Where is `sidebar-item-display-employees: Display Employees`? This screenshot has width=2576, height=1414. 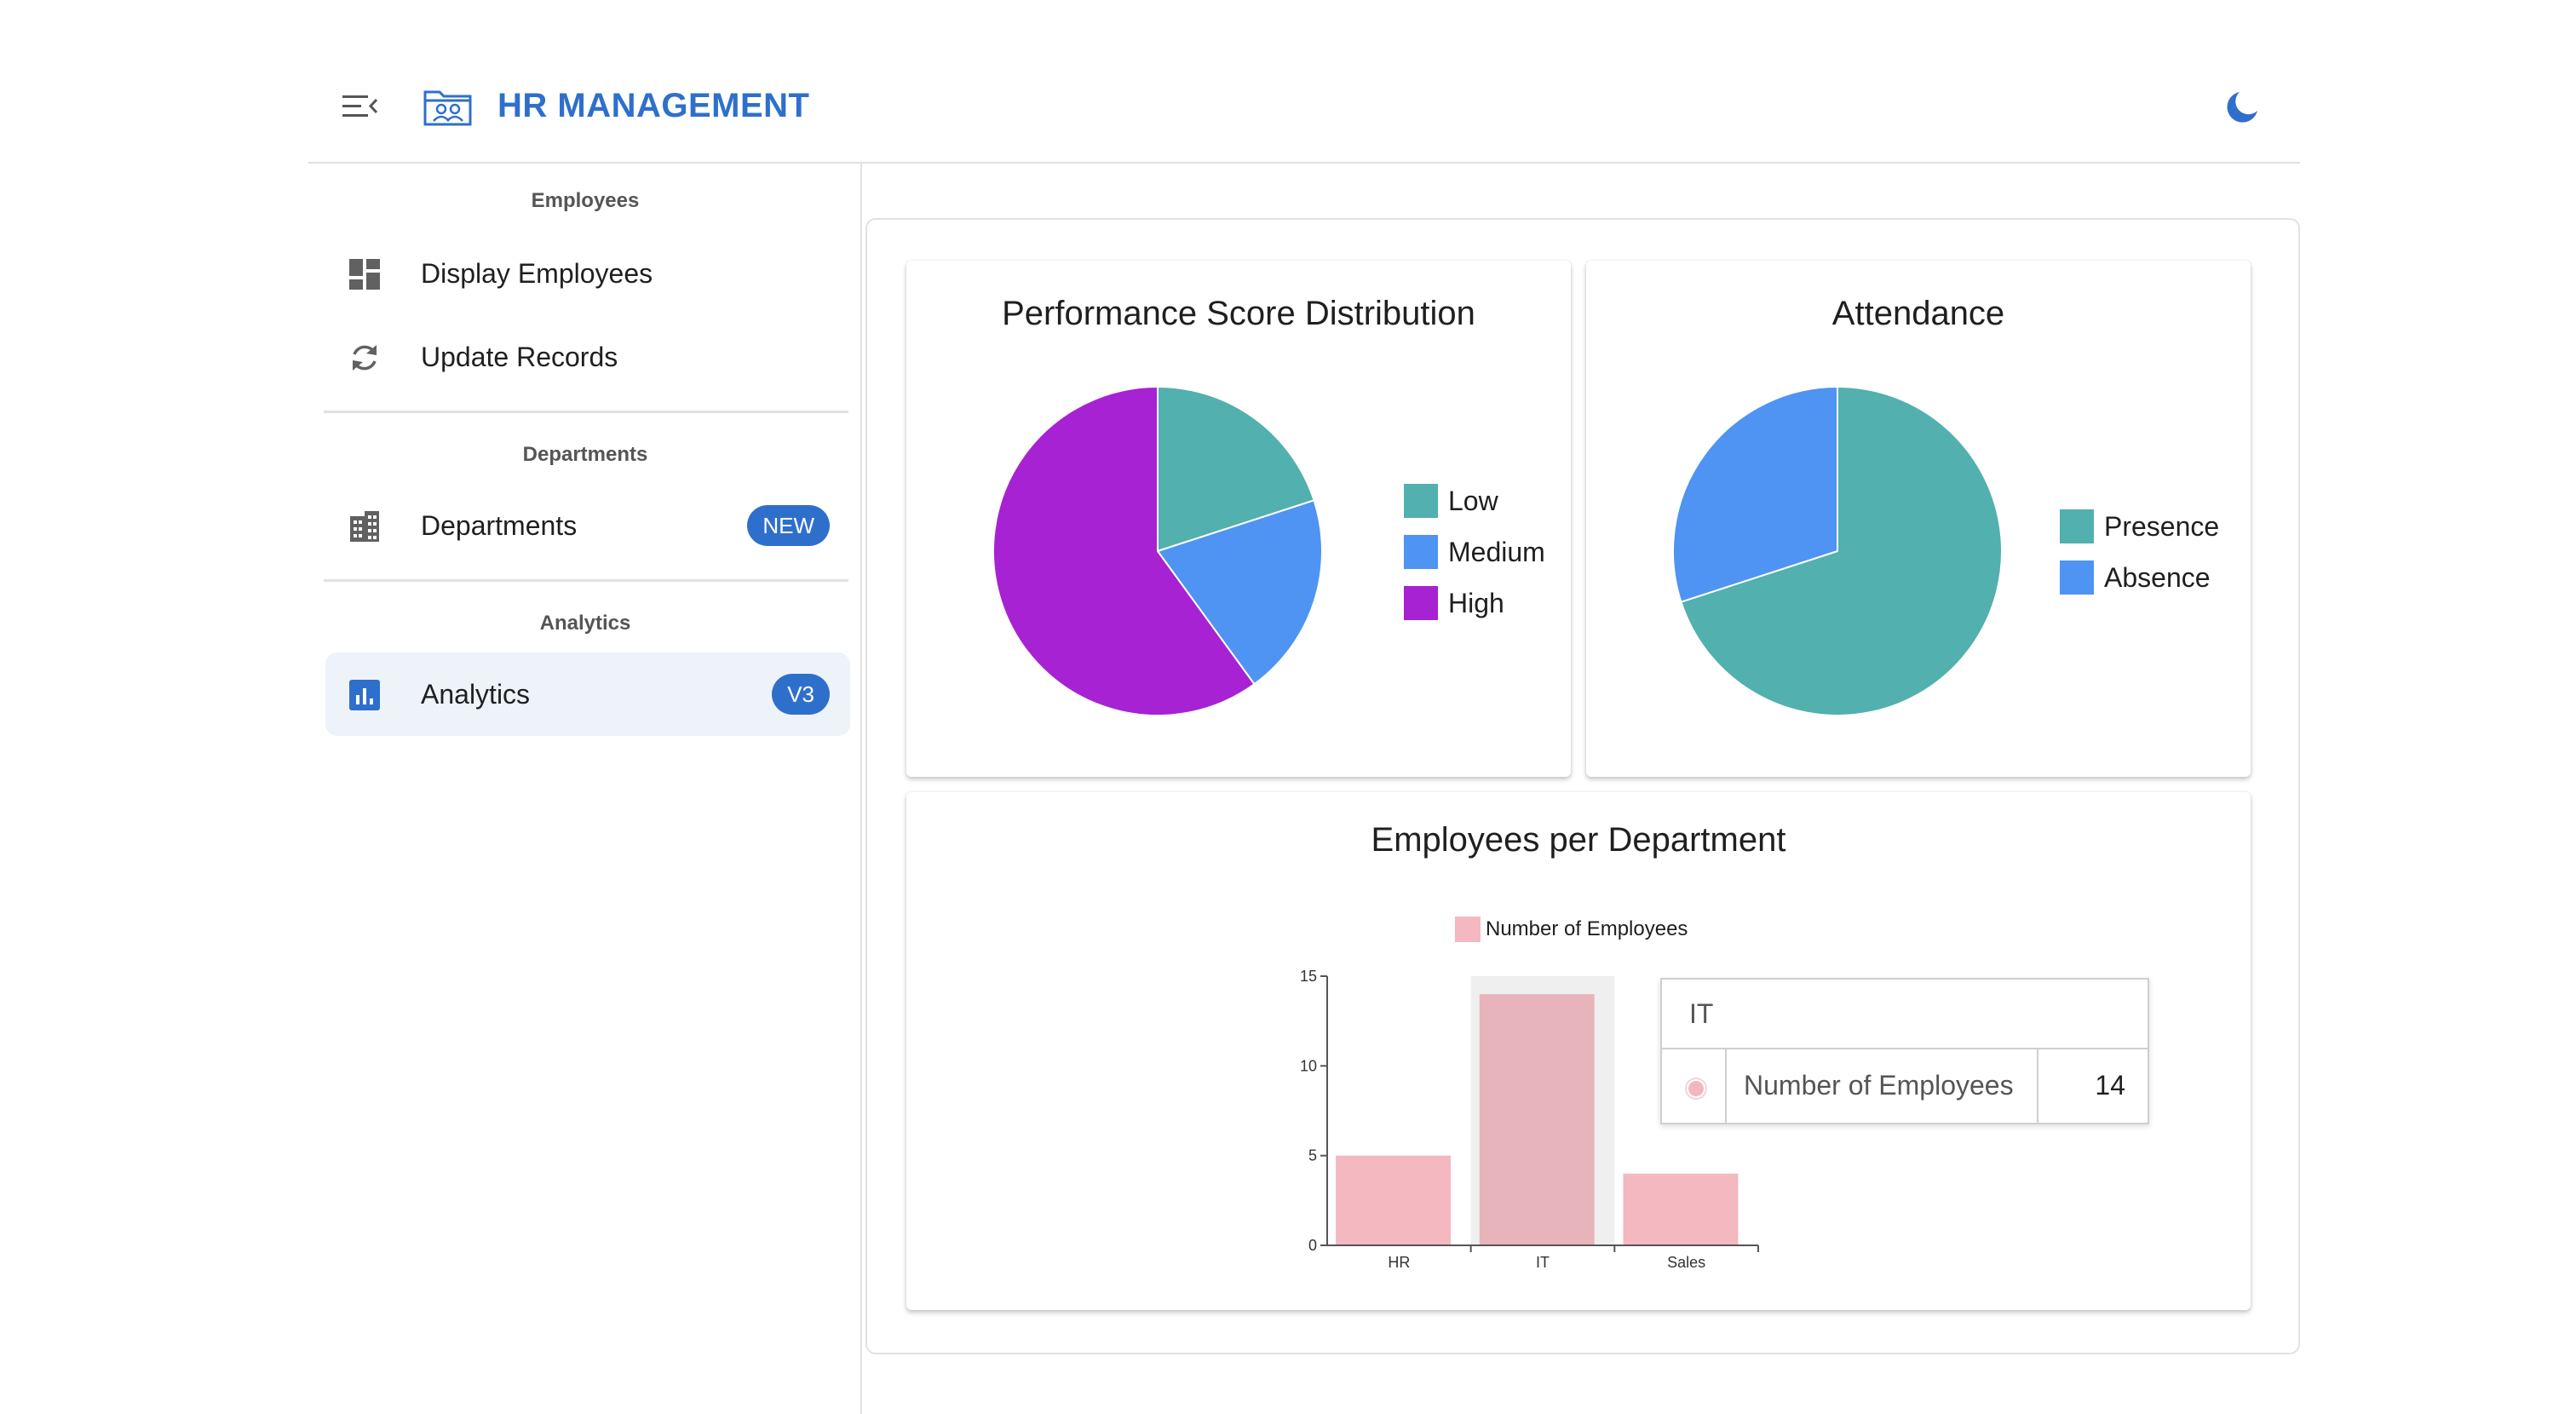
sidebar-item-display-employees: Display Employees is located at coordinates (588, 273).